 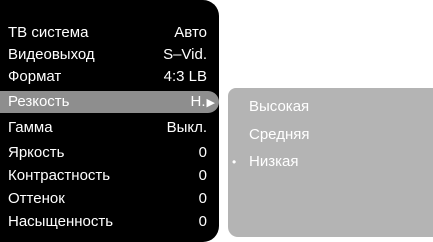 What do you see at coordinates (186, 127) in the screenshot?
I see `menu-item-value: Выкл.` at bounding box center [186, 127].